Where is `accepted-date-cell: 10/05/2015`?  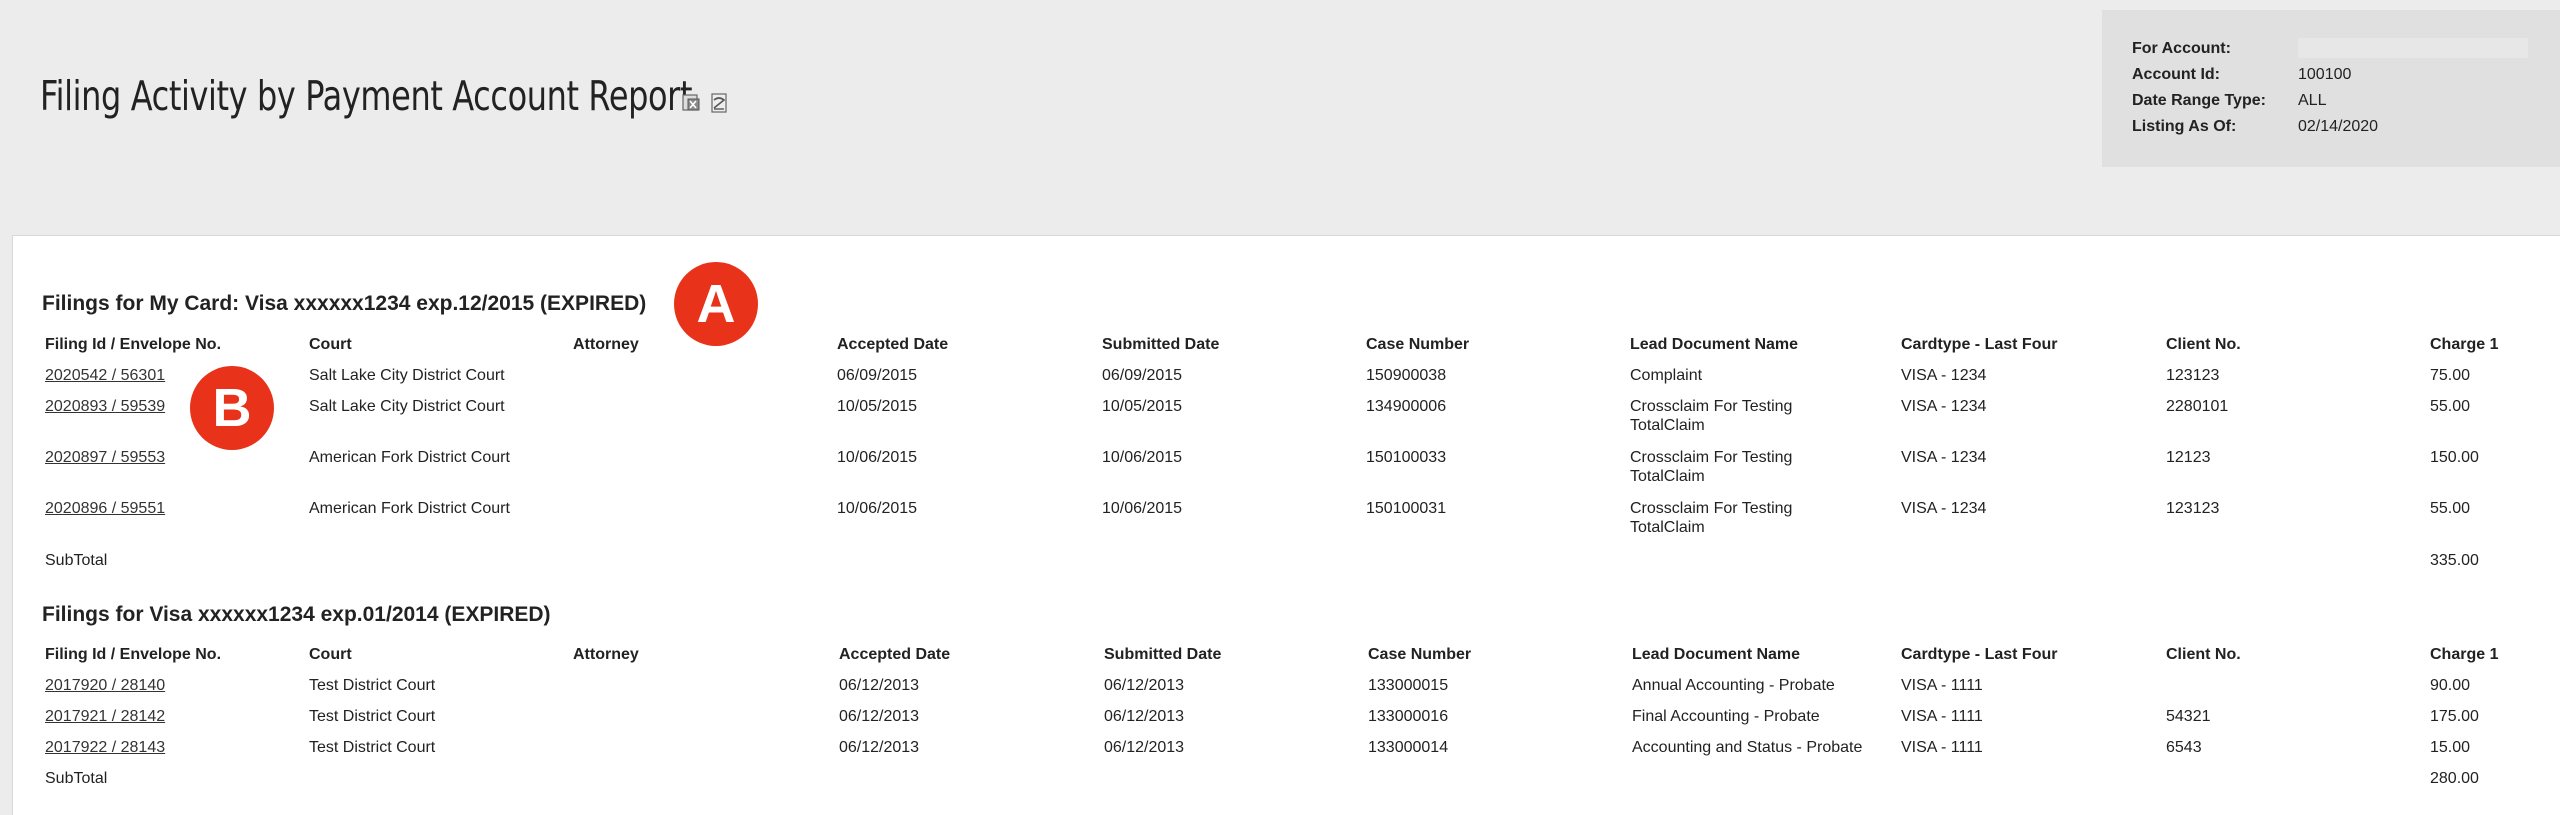
accepted-date-cell: 10/05/2015 is located at coordinates (877, 406).